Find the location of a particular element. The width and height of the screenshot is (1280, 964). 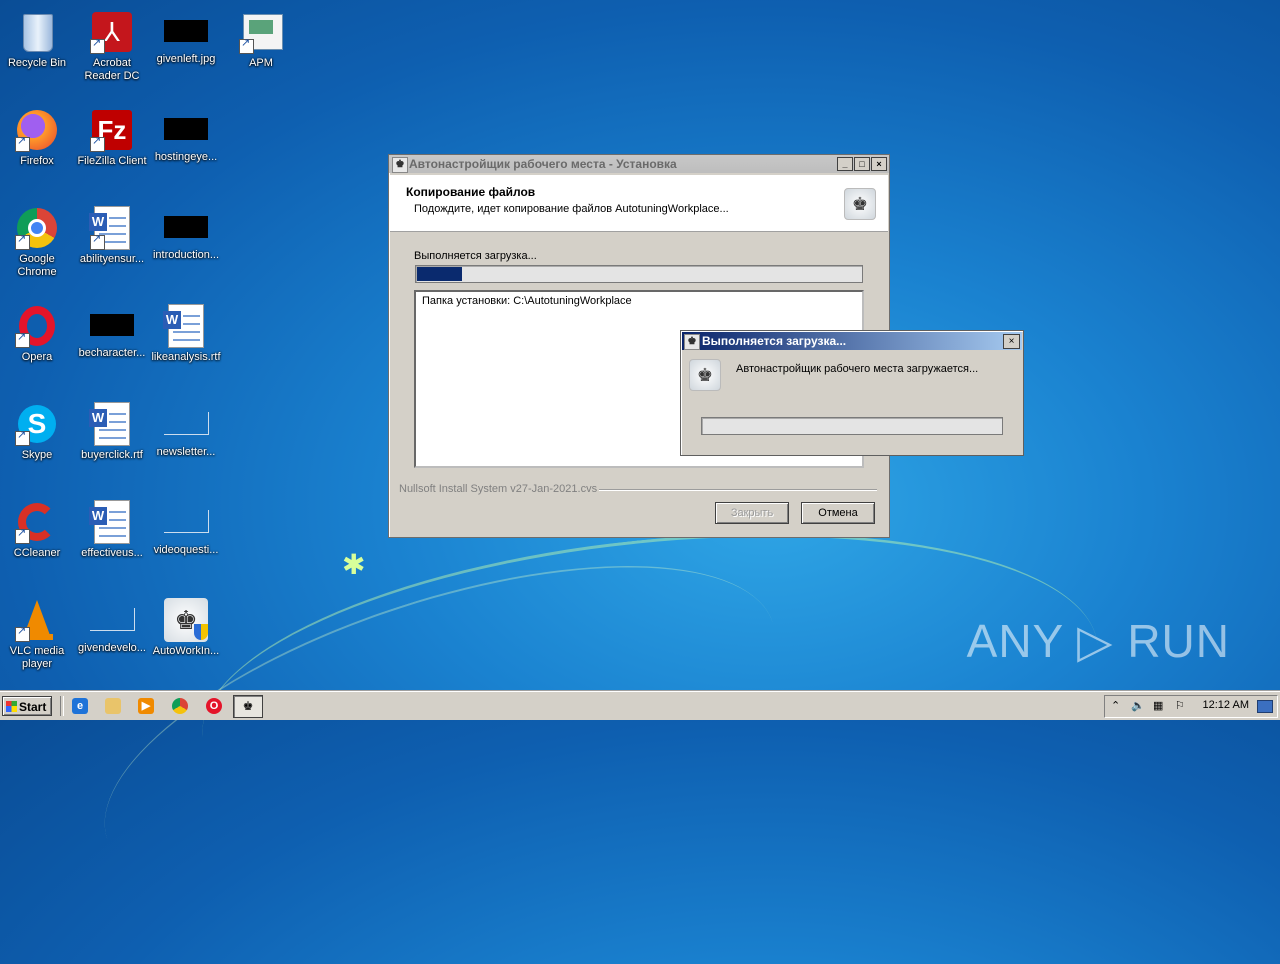

system-tray: ⌃ 🔈 ▦ ⚐ 12:12 AM is located at coordinates (1191, 706).